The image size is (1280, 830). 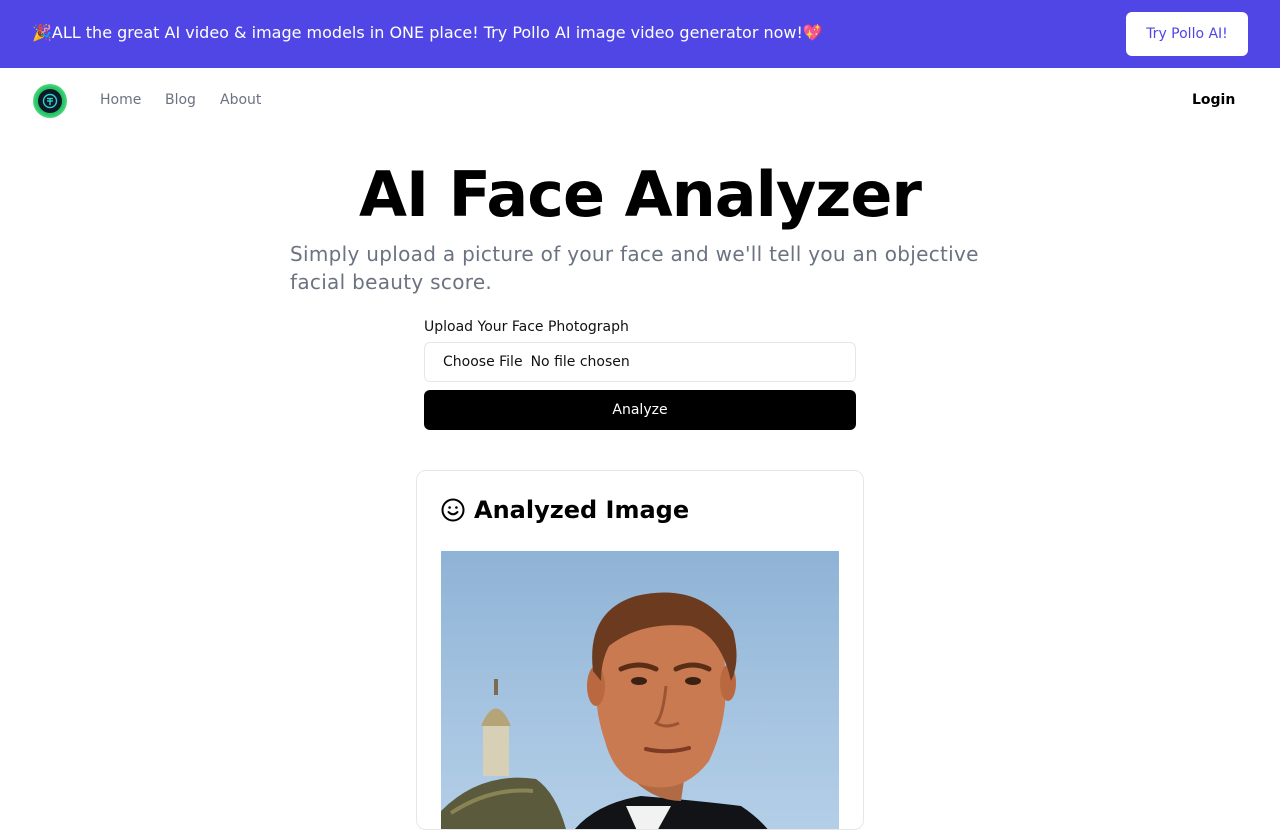 I want to click on dome-tower, so click(x=496, y=748).